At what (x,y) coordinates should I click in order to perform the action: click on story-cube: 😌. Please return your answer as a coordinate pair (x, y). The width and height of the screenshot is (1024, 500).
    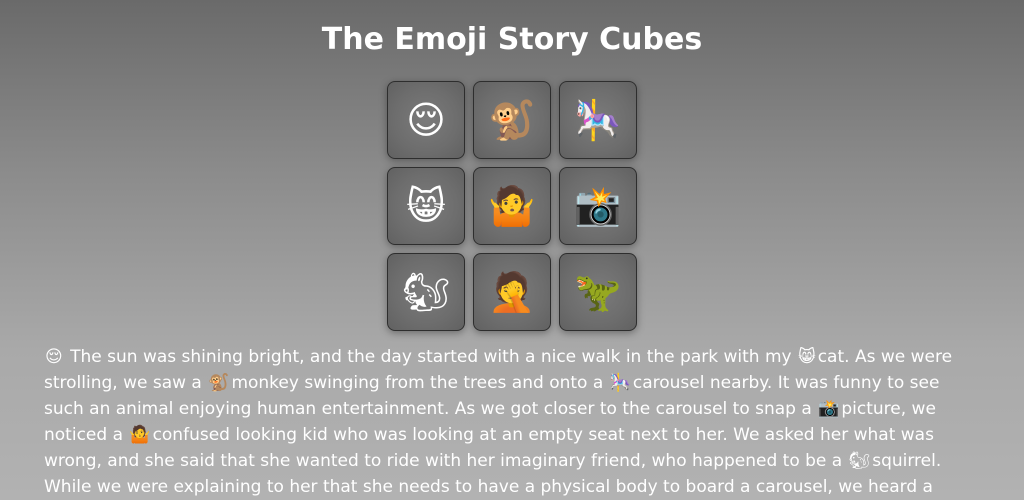
    Looking at the image, I should click on (426, 120).